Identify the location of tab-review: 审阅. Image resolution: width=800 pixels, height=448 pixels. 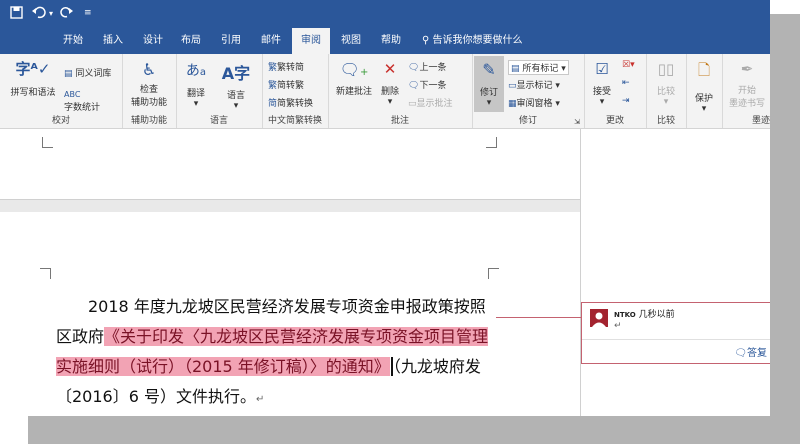
(311, 41).